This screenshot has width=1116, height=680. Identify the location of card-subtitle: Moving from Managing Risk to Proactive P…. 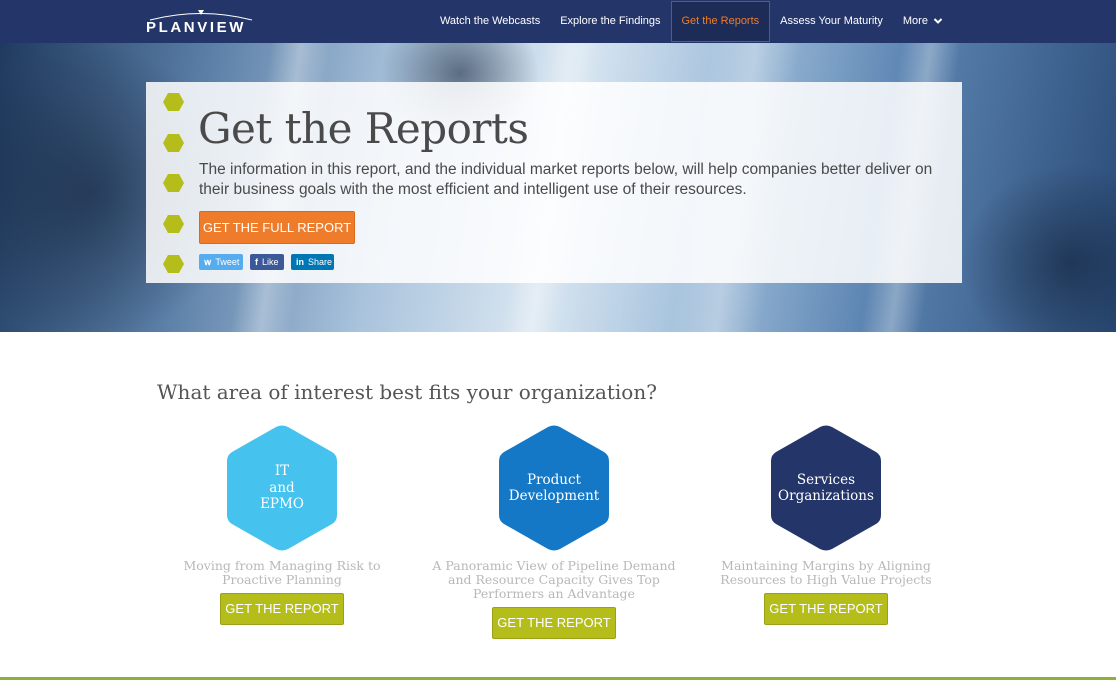
(282, 572).